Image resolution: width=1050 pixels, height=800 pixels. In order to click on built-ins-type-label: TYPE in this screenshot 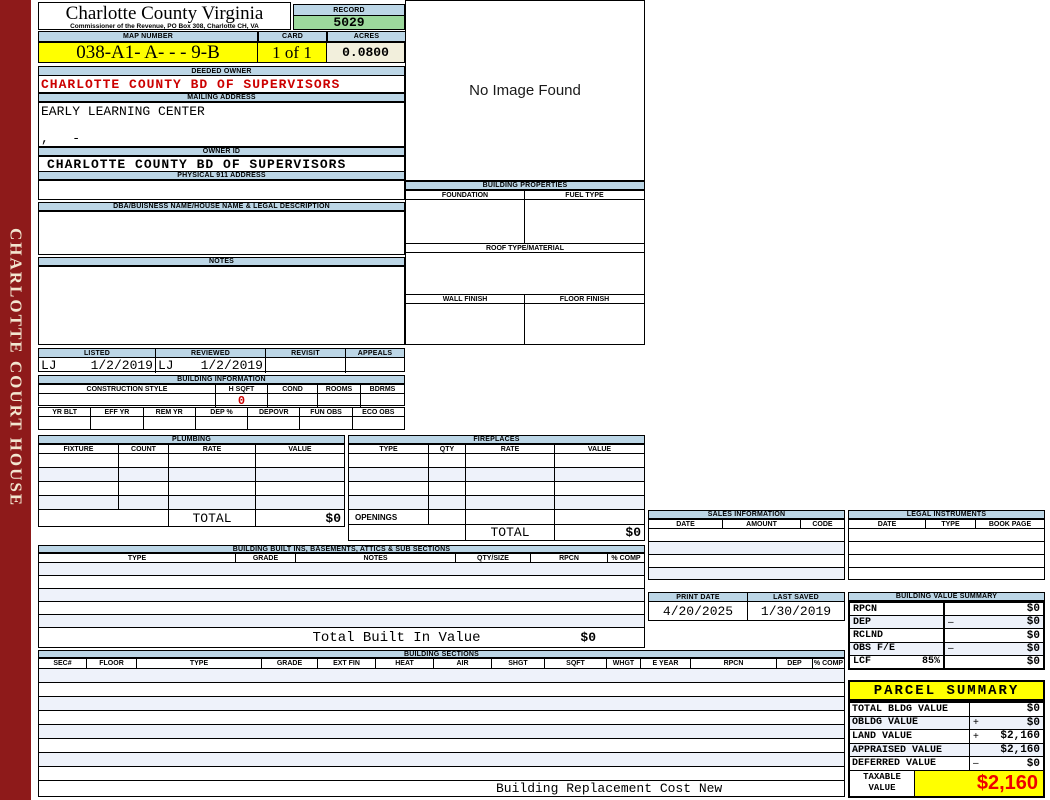, I will do `click(137, 558)`.